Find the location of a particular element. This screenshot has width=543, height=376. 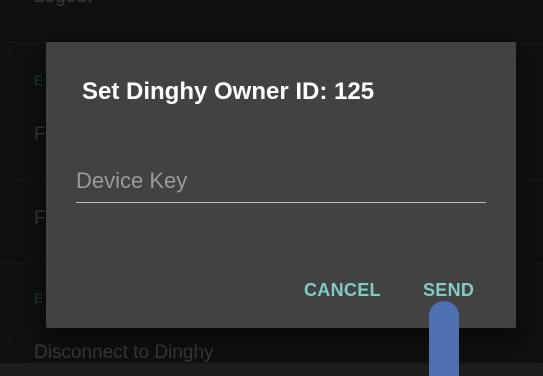

cancel-button: CANCEL is located at coordinates (342, 290).